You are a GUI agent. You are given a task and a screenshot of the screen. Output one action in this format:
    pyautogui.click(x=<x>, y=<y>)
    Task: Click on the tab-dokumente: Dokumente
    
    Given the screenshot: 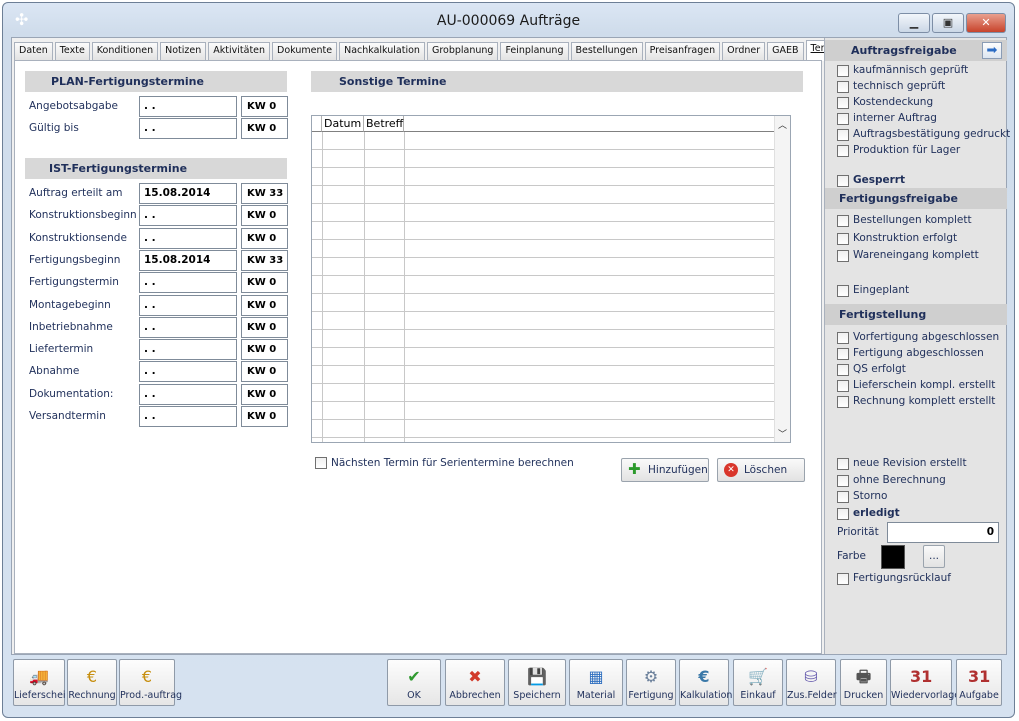 What is the action you would take?
    pyautogui.click(x=305, y=51)
    